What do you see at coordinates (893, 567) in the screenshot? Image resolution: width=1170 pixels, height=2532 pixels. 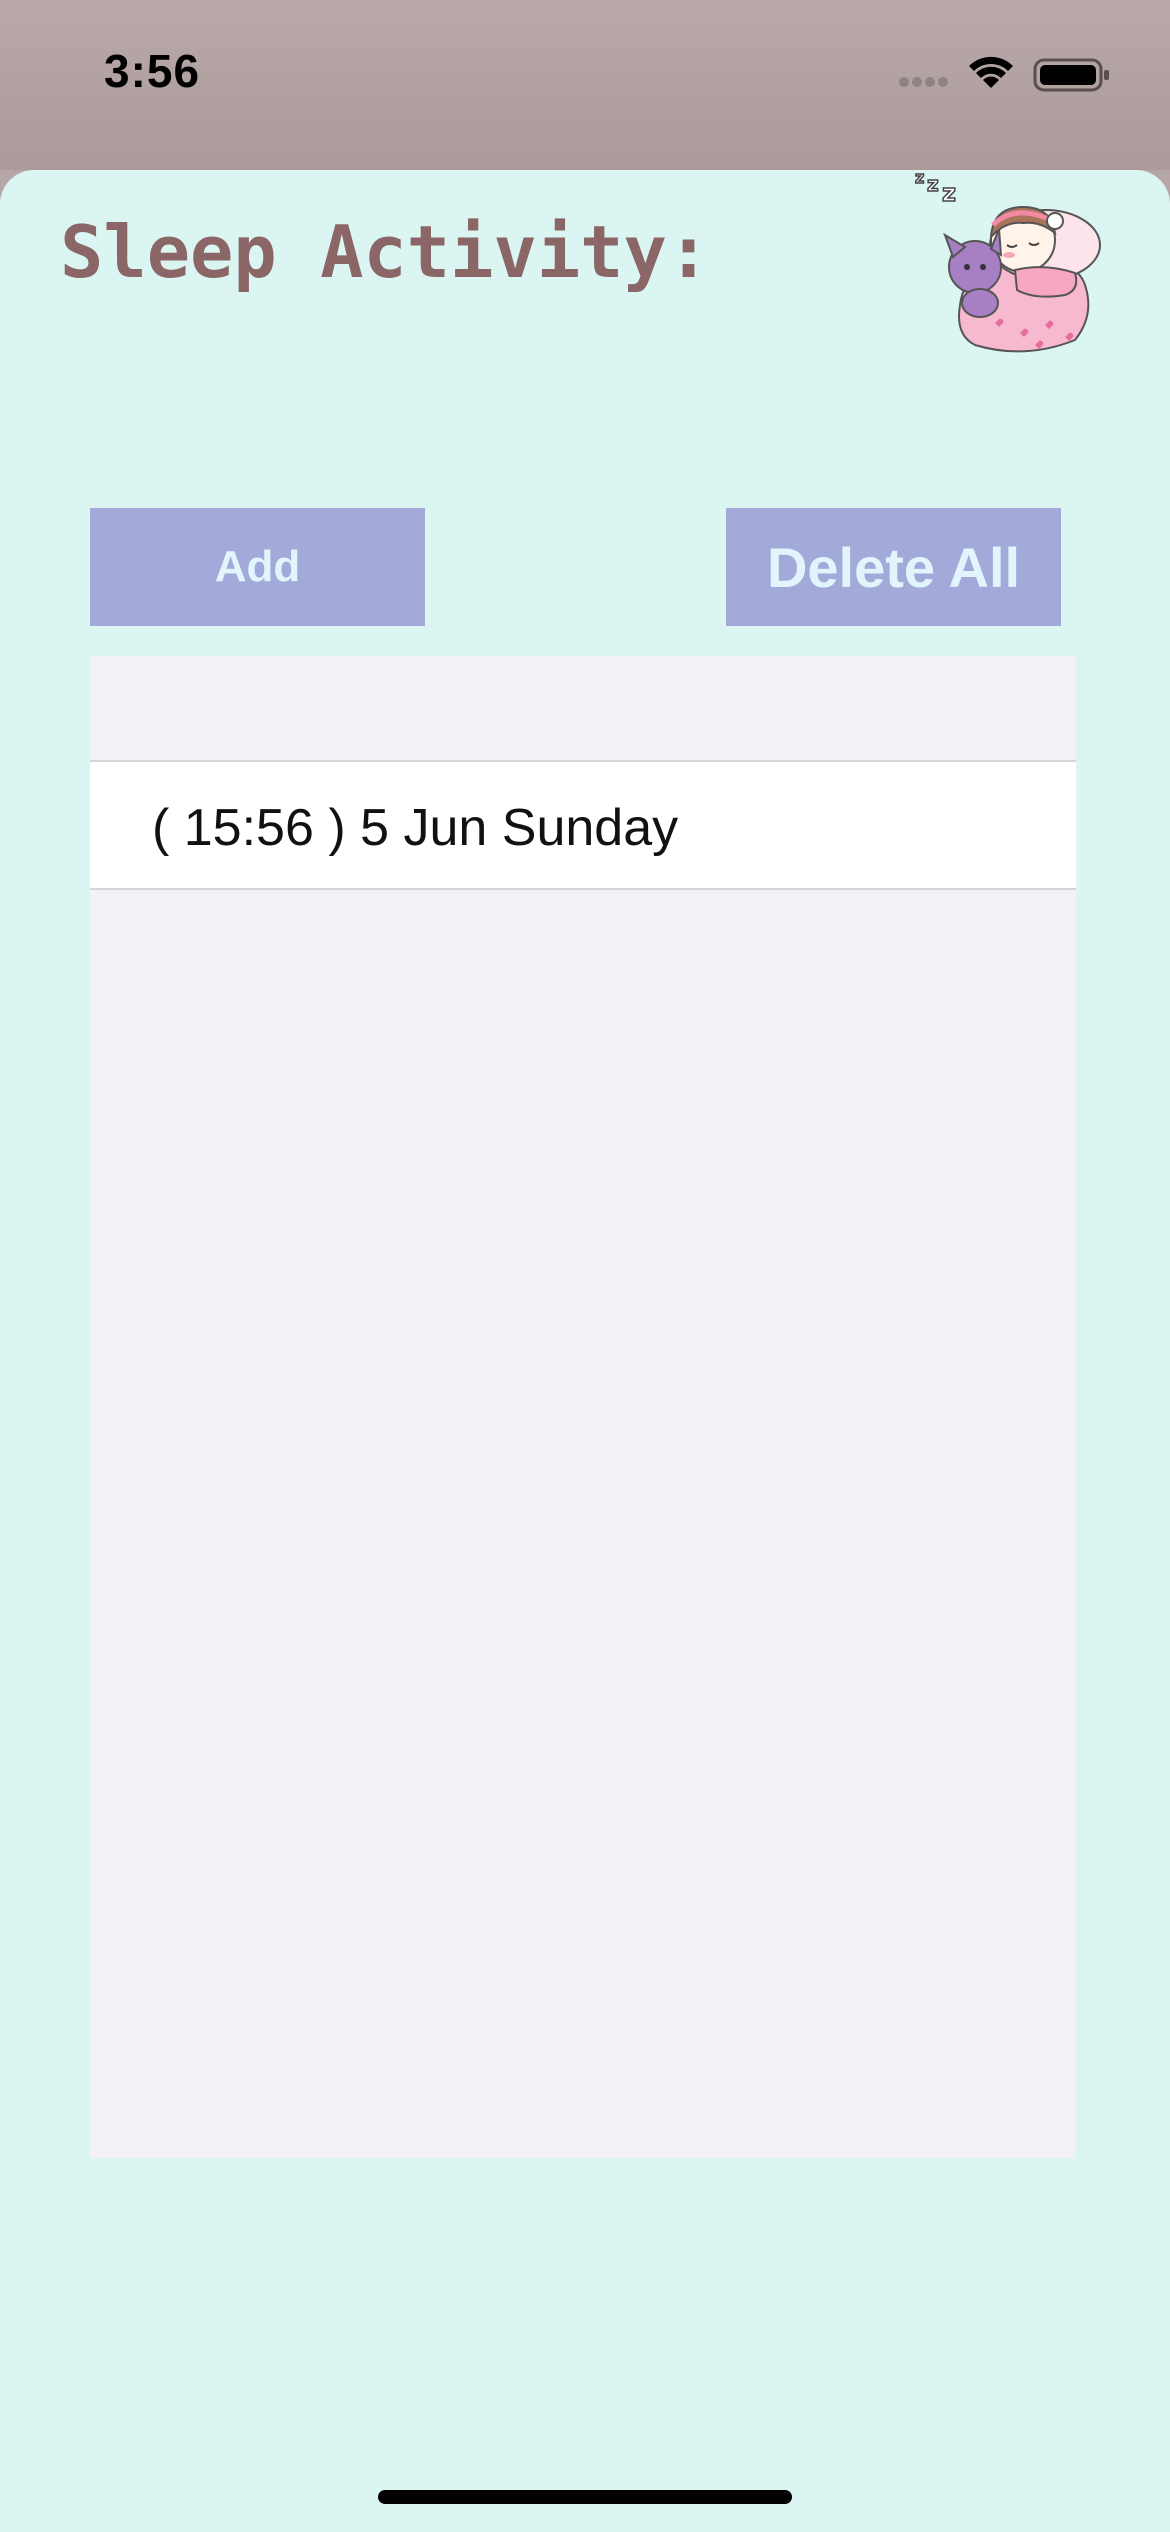 I see `delete-all-button: Delete All` at bounding box center [893, 567].